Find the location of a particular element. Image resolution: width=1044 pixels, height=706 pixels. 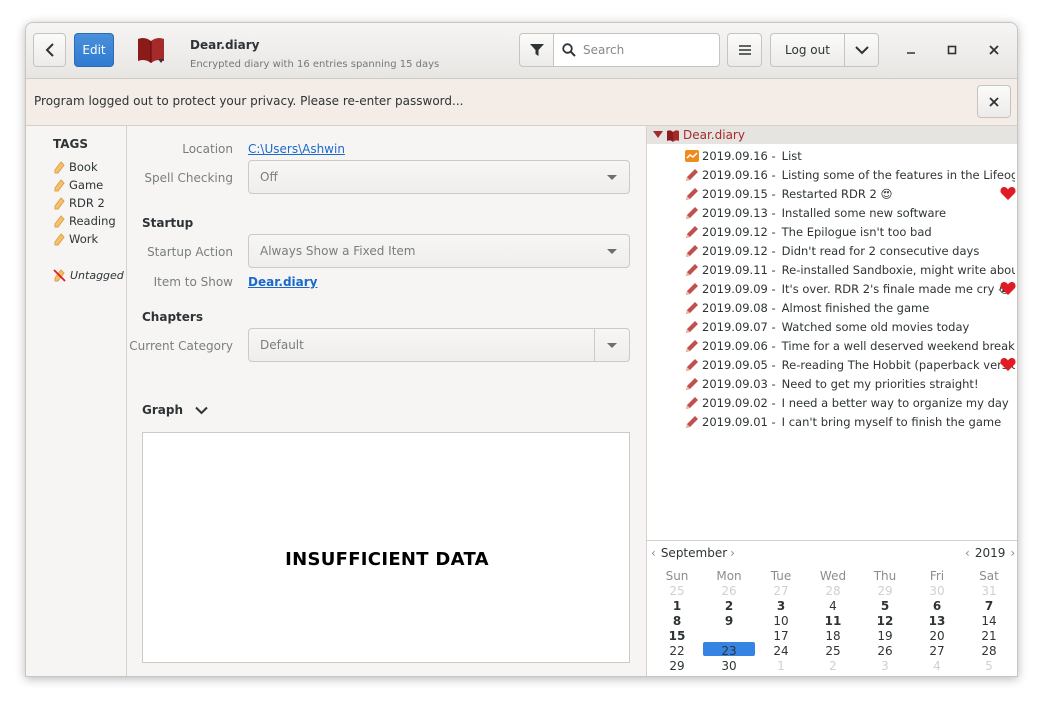

pencil-icon is located at coordinates (692, 212).